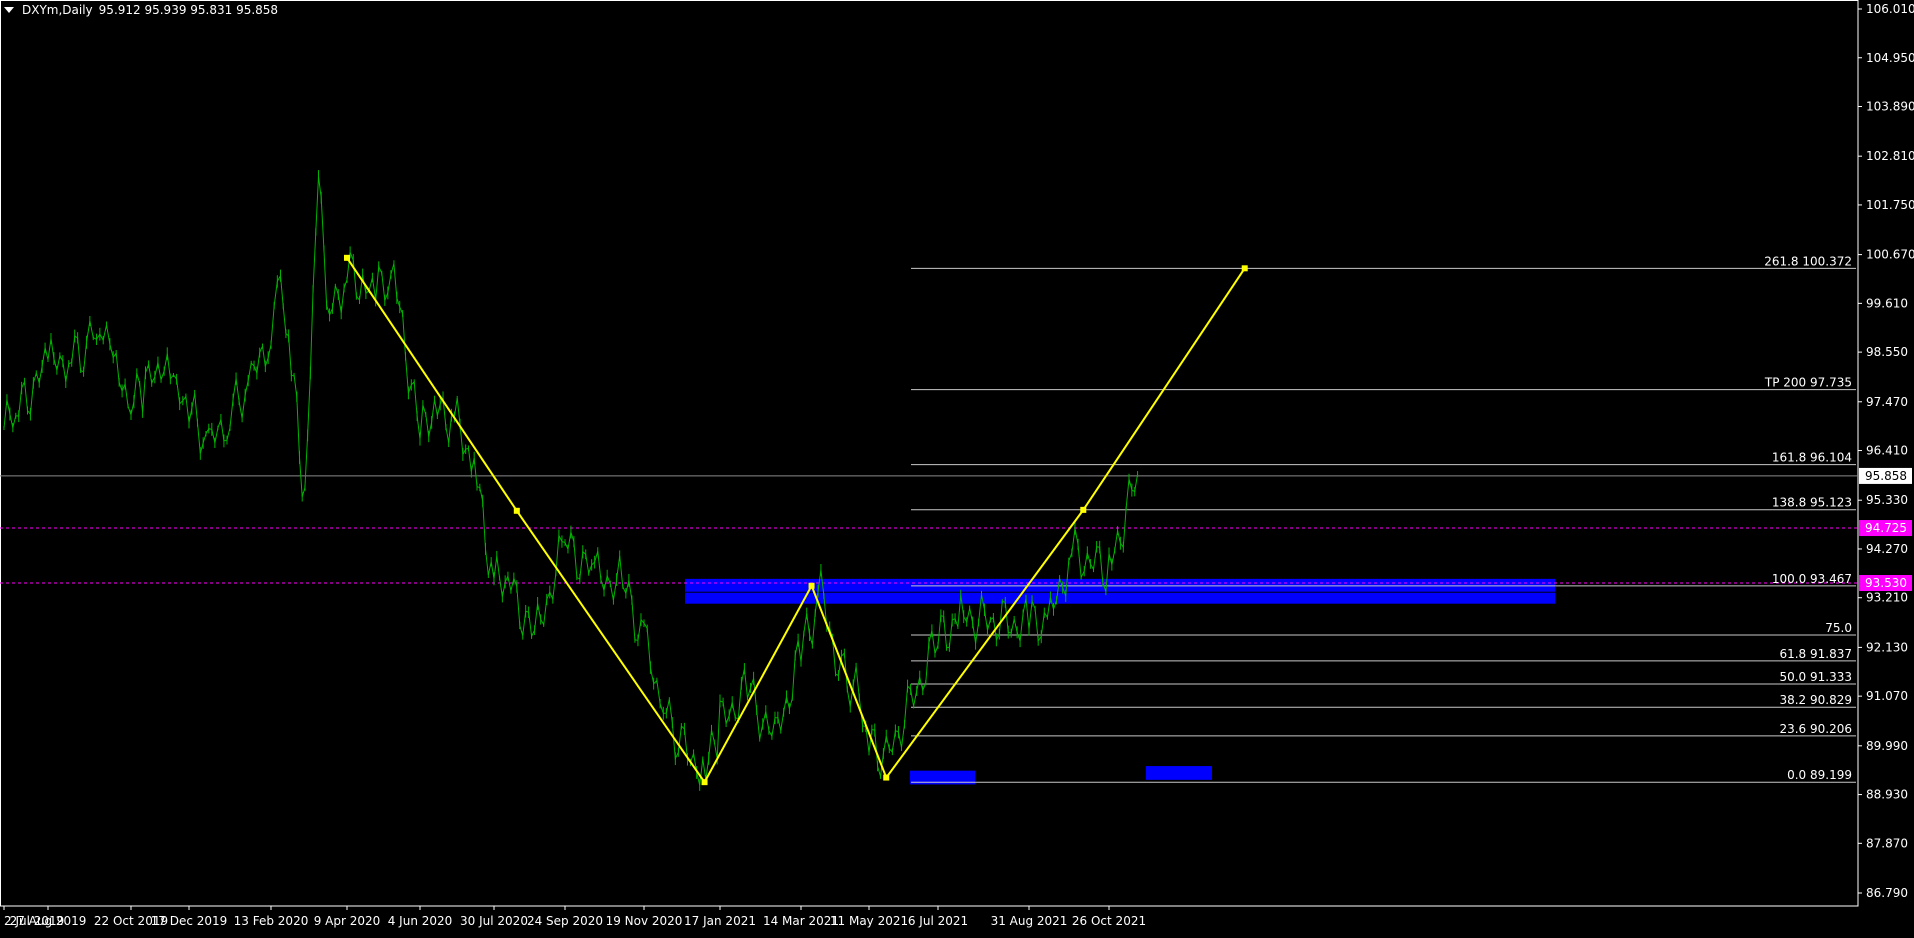 This screenshot has height=938, width=1914. What do you see at coordinates (1838, 628) in the screenshot?
I see `fib-level-label: 75.0` at bounding box center [1838, 628].